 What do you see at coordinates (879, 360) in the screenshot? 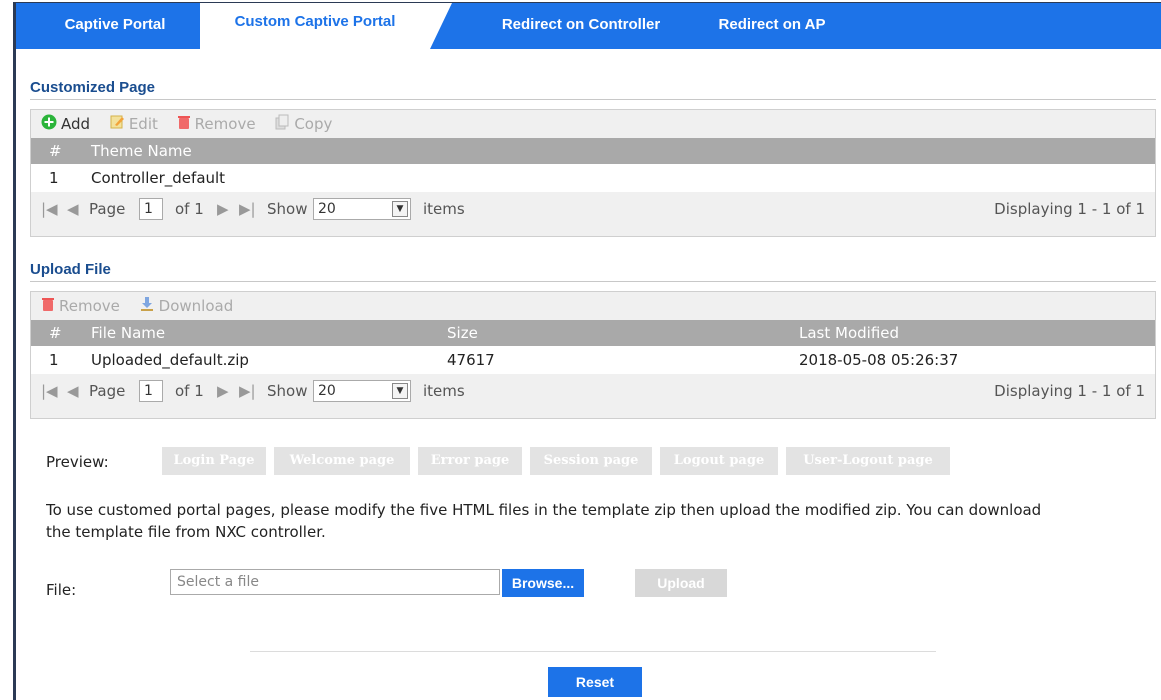
I see `row-last-modified: 2018-05-08 05:26:37` at bounding box center [879, 360].